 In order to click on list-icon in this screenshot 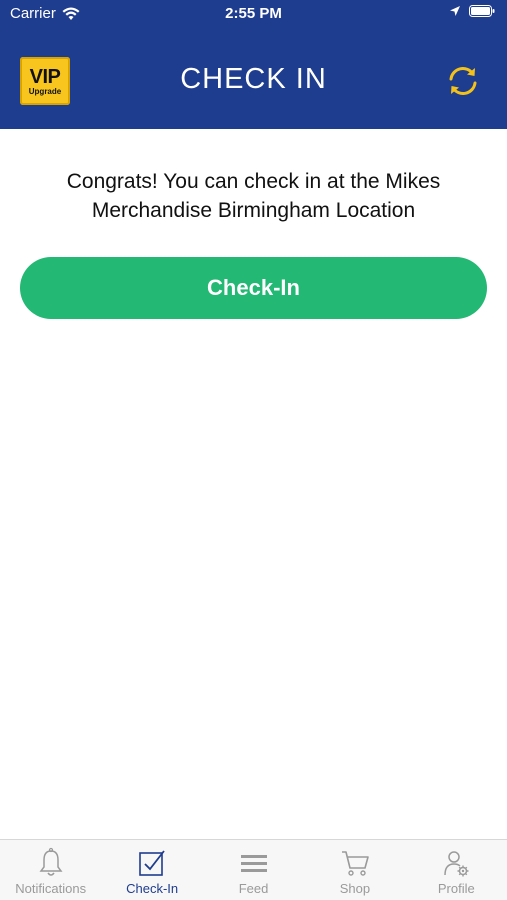, I will do `click(253, 863)`.